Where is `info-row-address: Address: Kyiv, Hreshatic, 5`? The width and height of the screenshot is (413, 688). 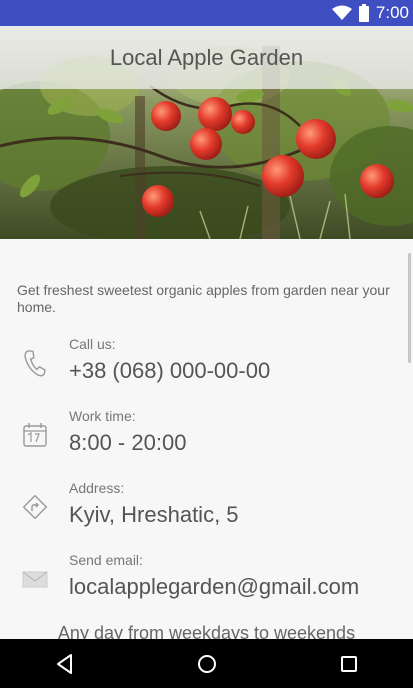 info-row-address: Address: Kyiv, Hreshatic, 5 is located at coordinates (206, 510).